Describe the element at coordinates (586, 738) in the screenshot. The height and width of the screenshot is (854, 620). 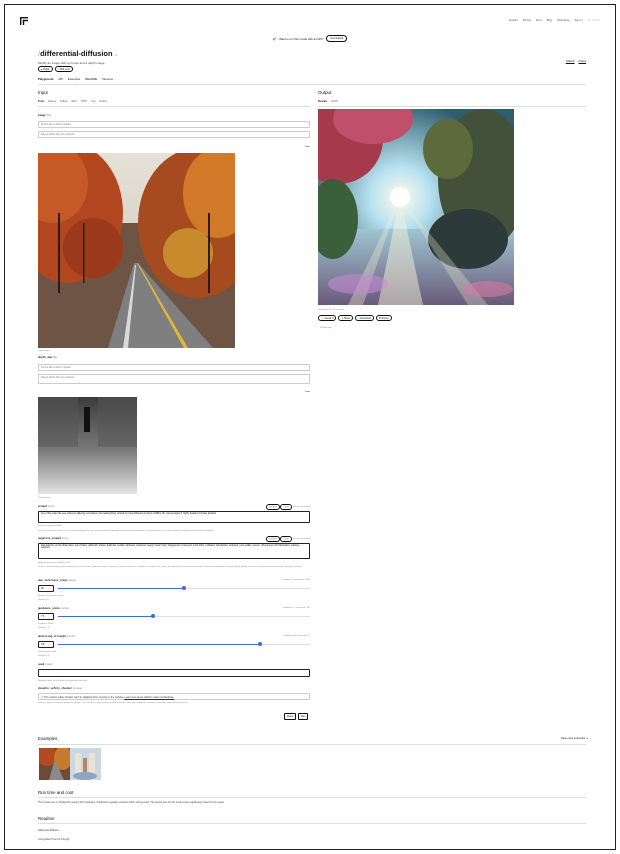
I see `arrow-icon: ➜` at that location.